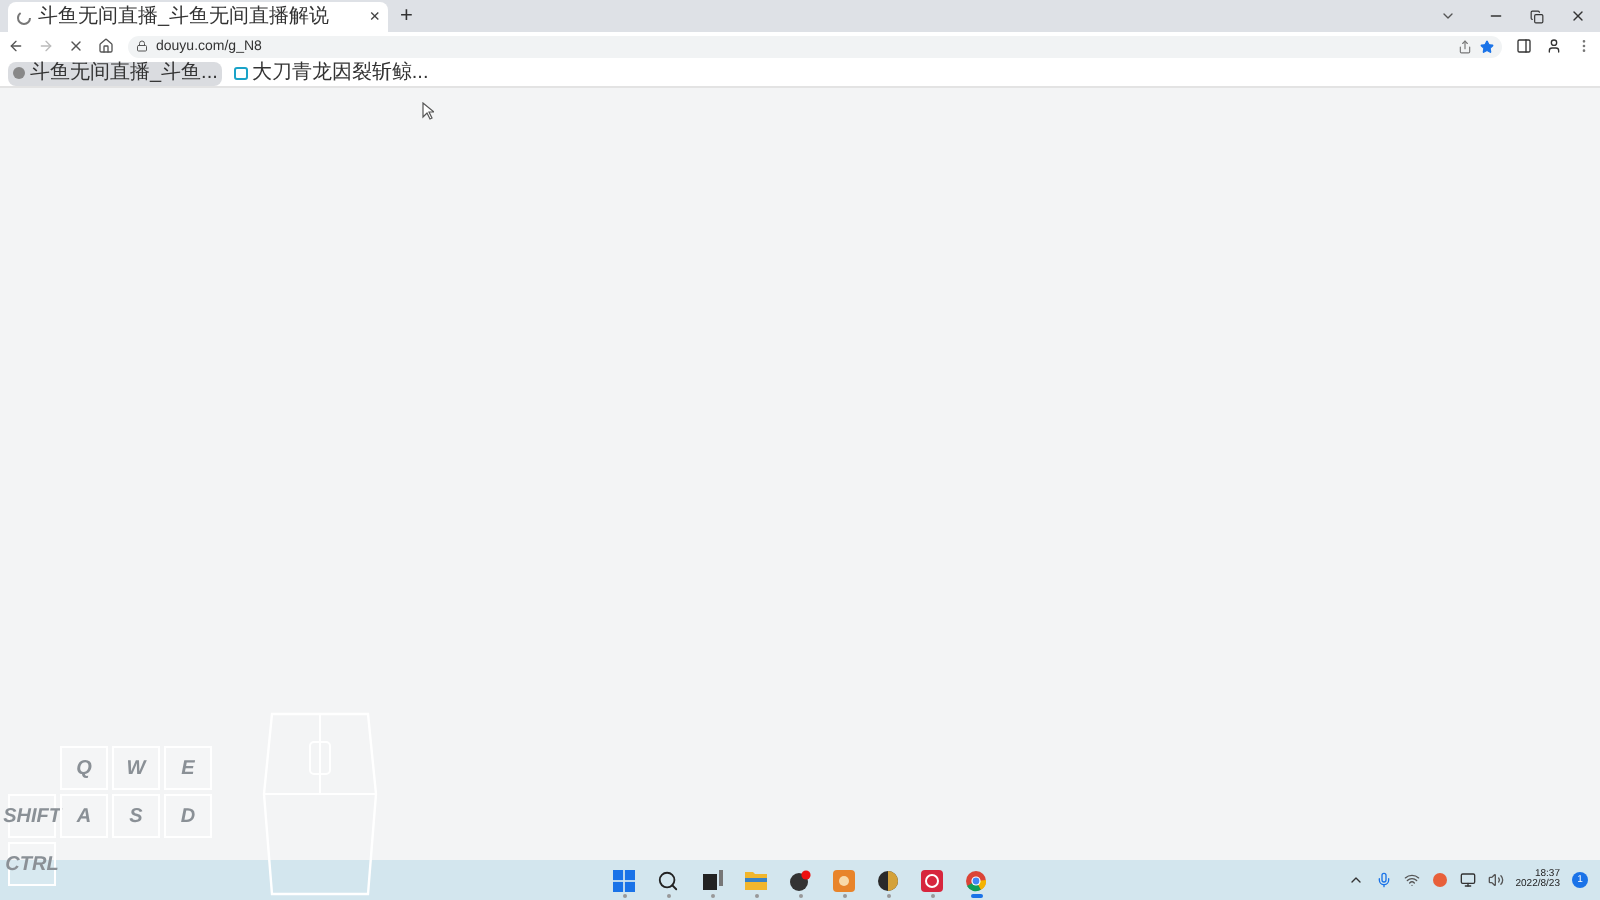  I want to click on stop-loading-icon, so click(76, 46).